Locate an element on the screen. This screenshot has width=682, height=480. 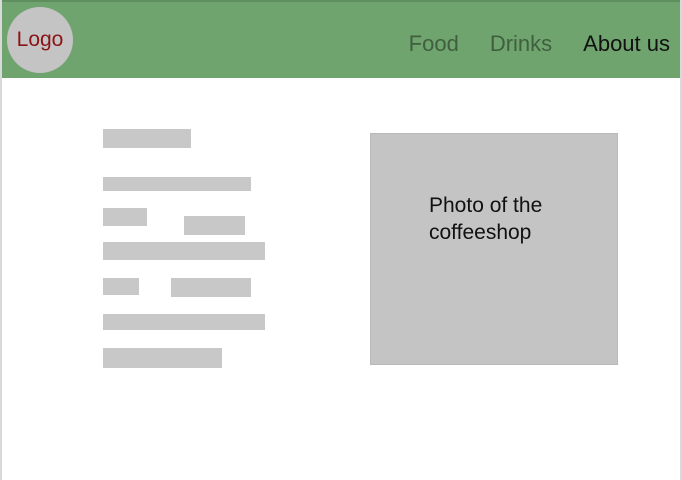
main-navigation: Food Drinks About us is located at coordinates (539, 44).